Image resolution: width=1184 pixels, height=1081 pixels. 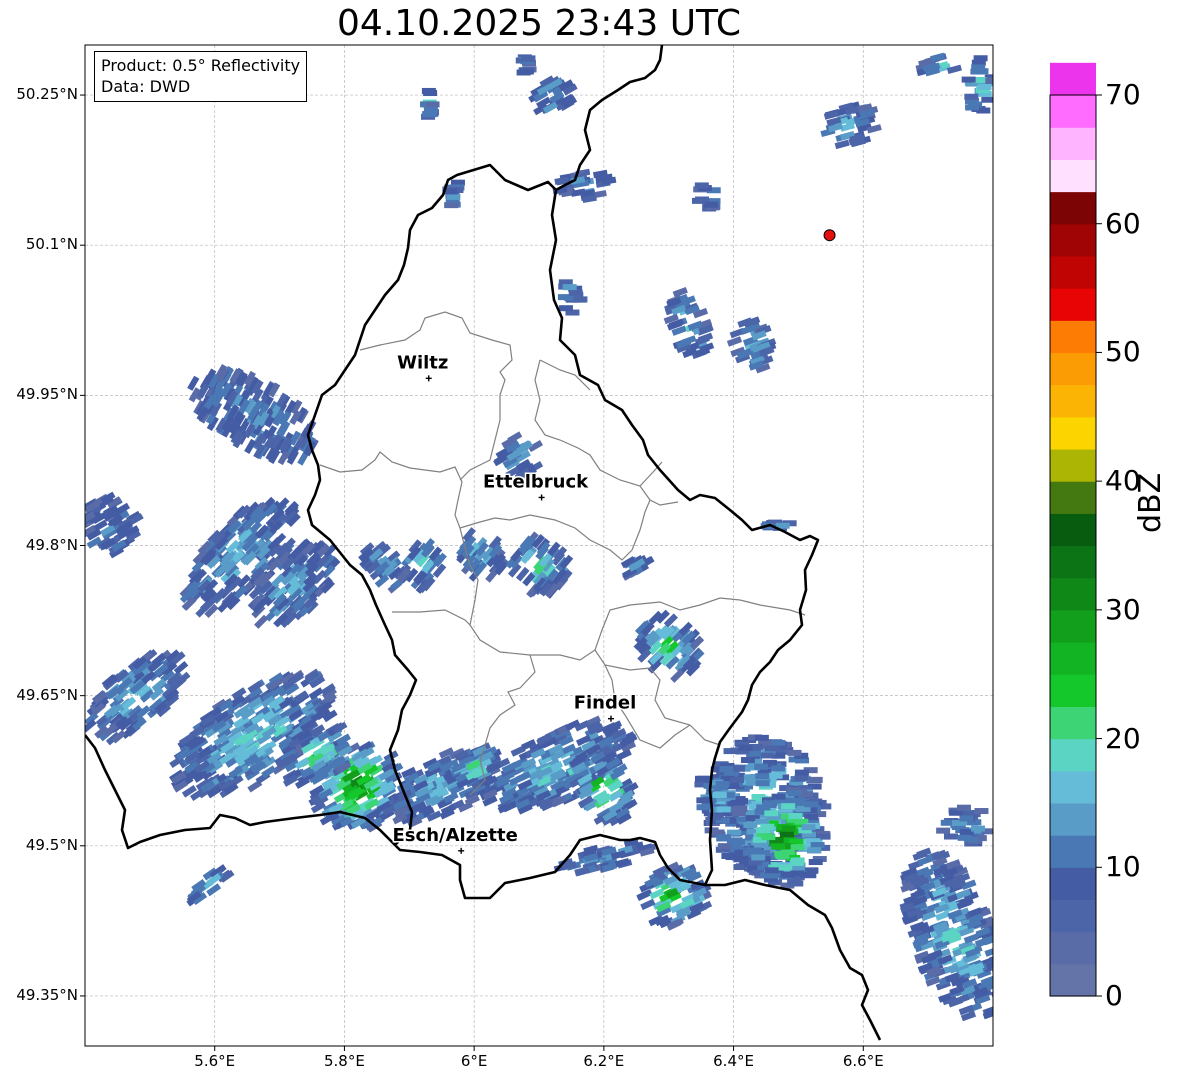 I want to click on radar-site-marker, so click(x=829, y=235).